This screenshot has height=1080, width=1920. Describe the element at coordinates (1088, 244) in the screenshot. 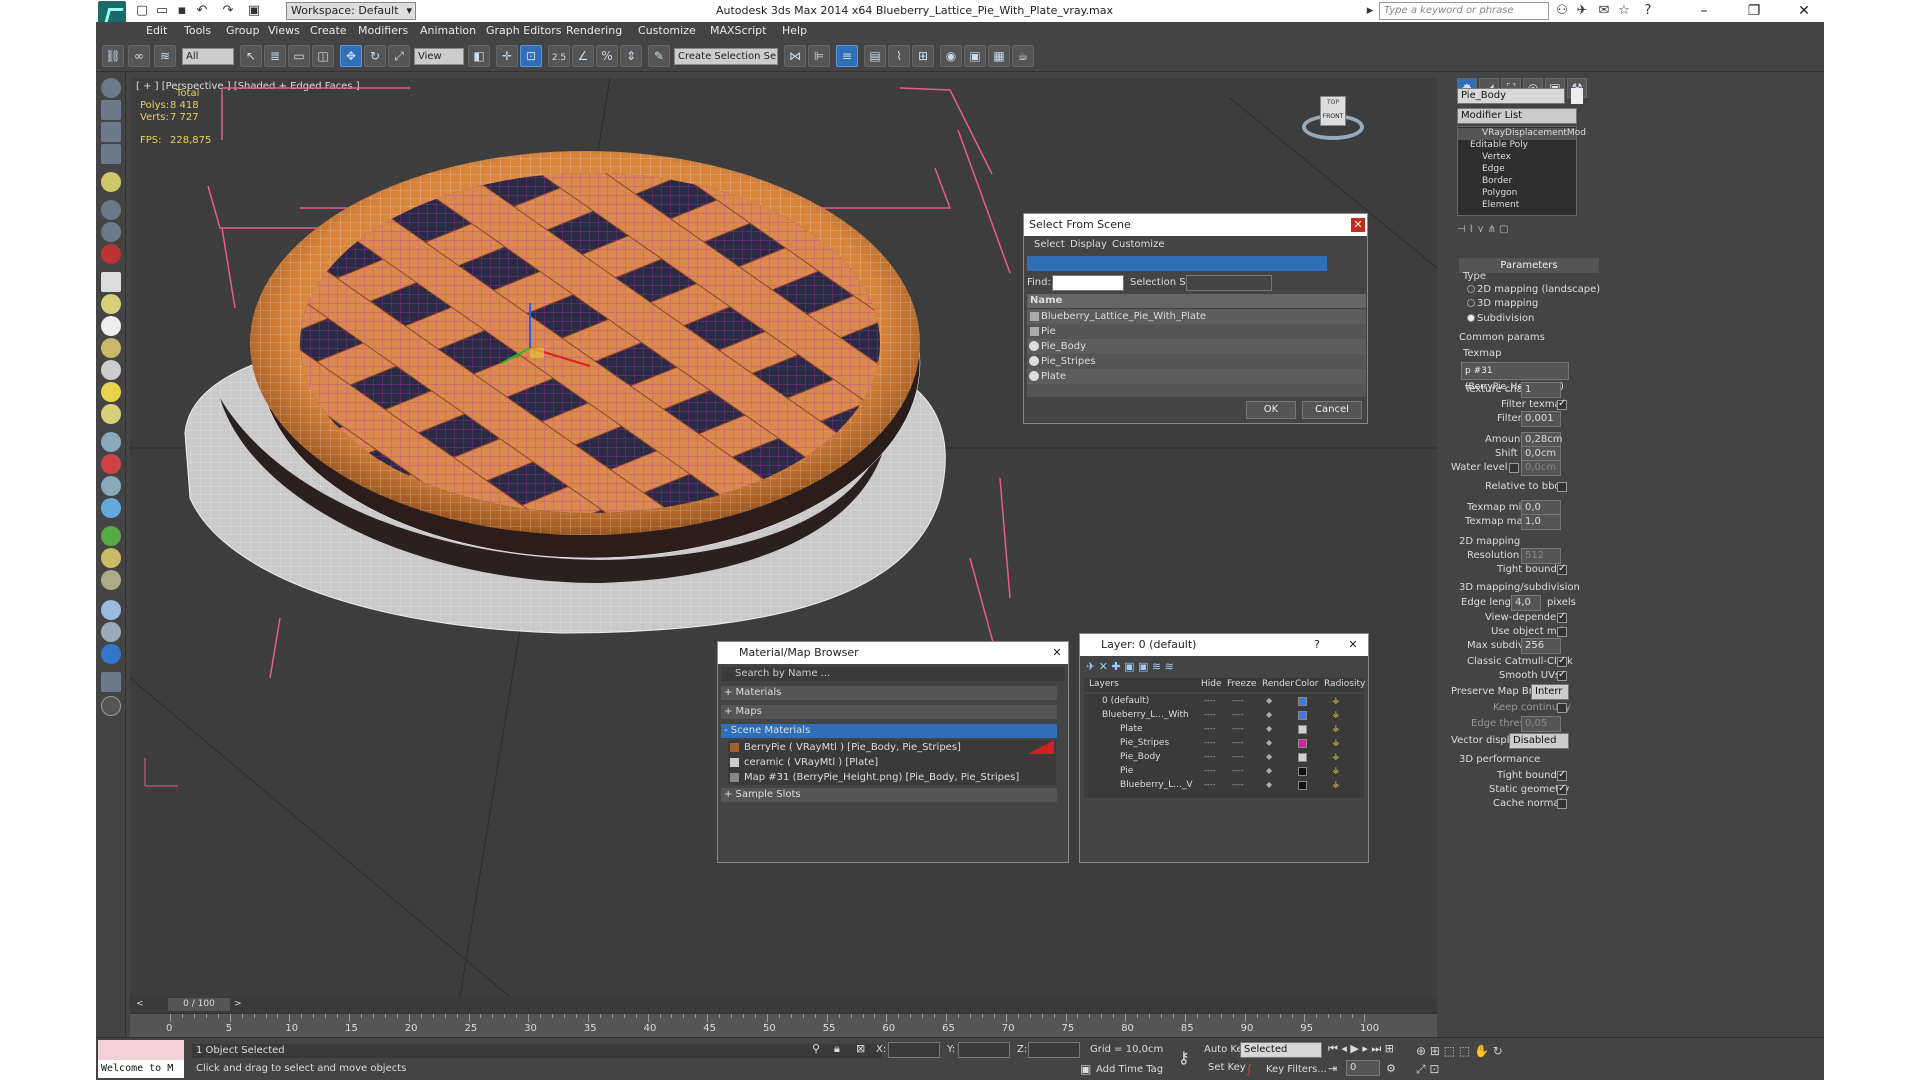

I see `select-dialog-menu-display: Display` at that location.